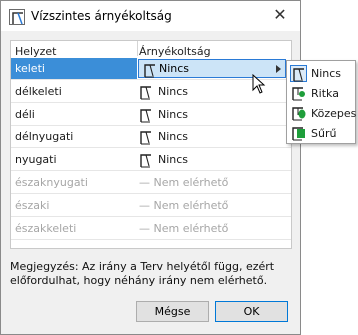 Image resolution: width=358 pixels, height=335 pixels. I want to click on mouse-cursor-icon, so click(259, 84).